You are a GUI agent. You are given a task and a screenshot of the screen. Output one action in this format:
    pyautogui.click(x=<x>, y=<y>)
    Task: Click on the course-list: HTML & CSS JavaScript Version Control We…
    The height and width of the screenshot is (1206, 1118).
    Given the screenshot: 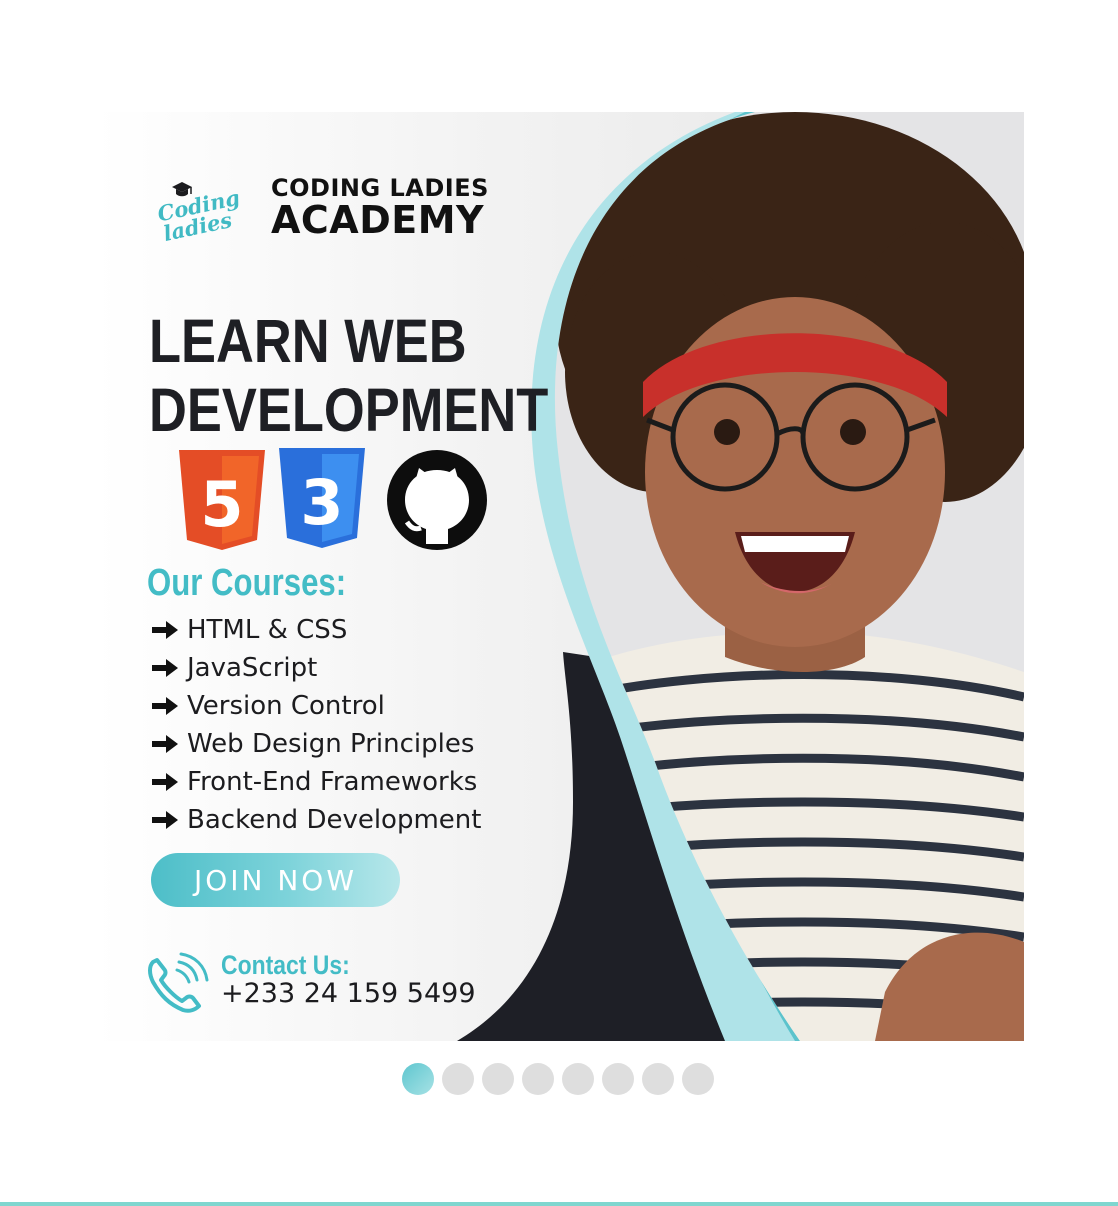 What is the action you would take?
    pyautogui.click(x=316, y=725)
    